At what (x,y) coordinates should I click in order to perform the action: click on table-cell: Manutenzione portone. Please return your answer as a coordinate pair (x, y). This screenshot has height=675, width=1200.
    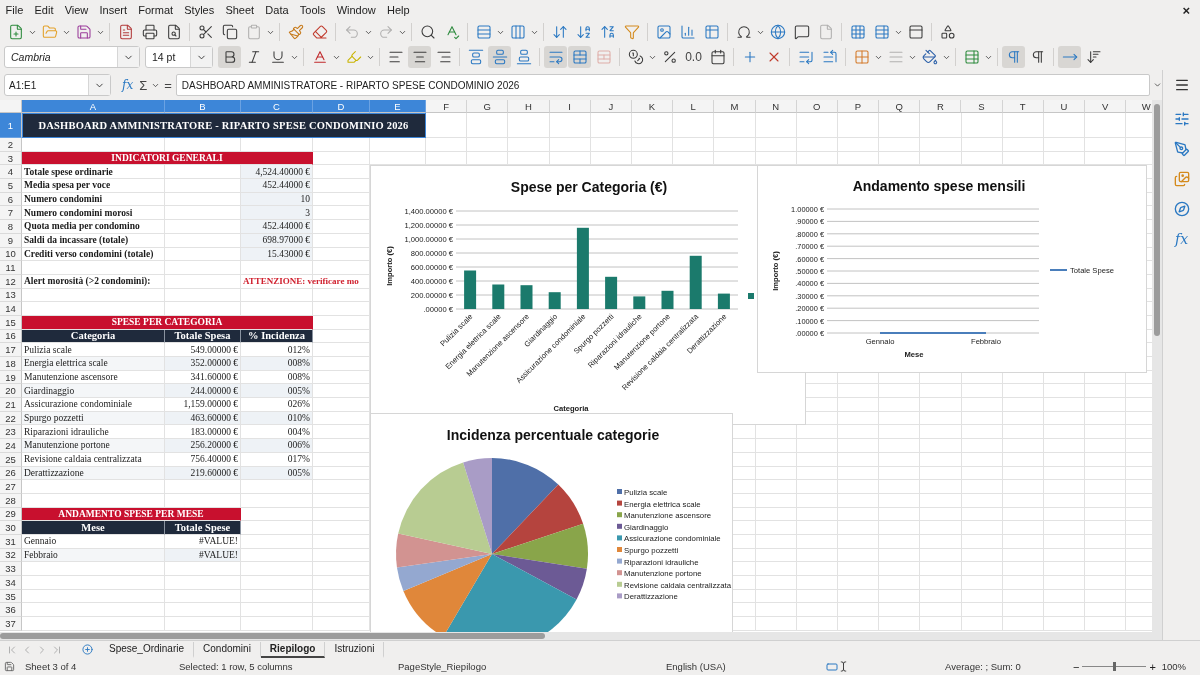
    Looking at the image, I should click on (93, 446).